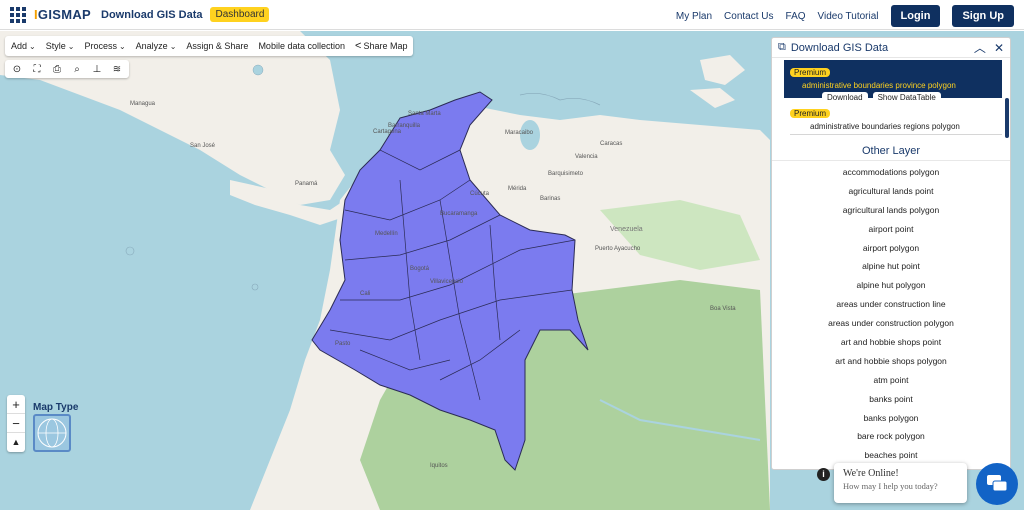  Describe the element at coordinates (891, 418) in the screenshot. I see `layer-item: banks polygon` at that location.